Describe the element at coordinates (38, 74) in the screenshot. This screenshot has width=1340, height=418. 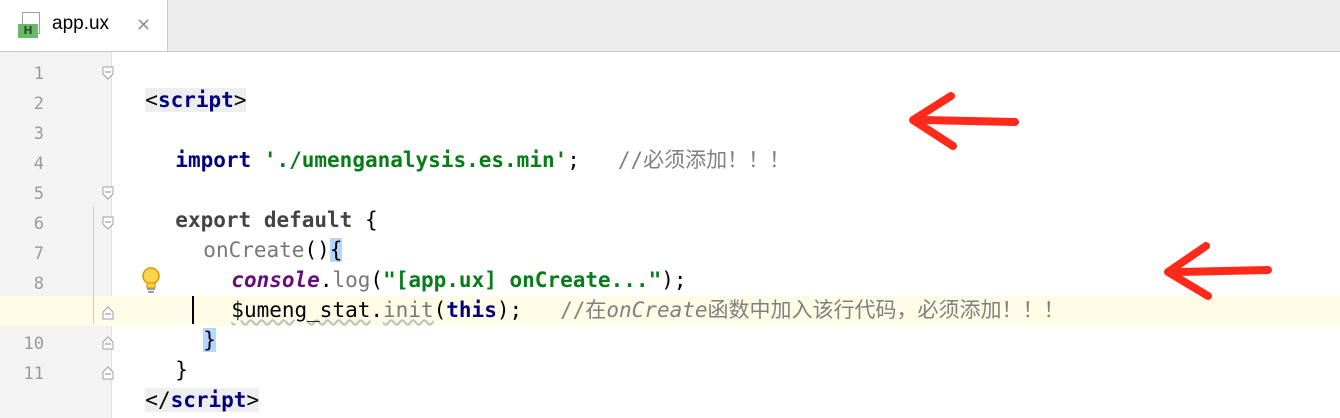
I see `line-number: 1` at that location.